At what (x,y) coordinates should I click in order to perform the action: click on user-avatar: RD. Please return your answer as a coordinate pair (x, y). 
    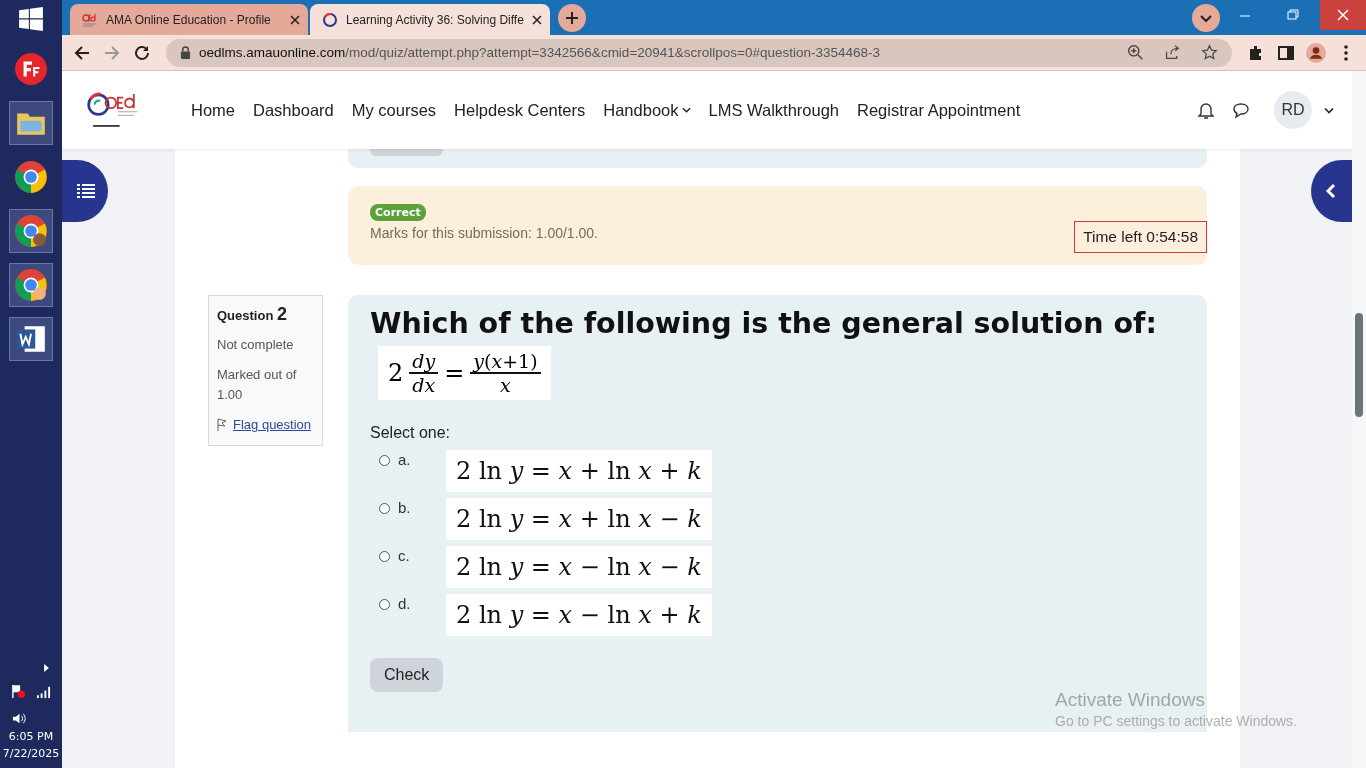
    Looking at the image, I should click on (1293, 110).